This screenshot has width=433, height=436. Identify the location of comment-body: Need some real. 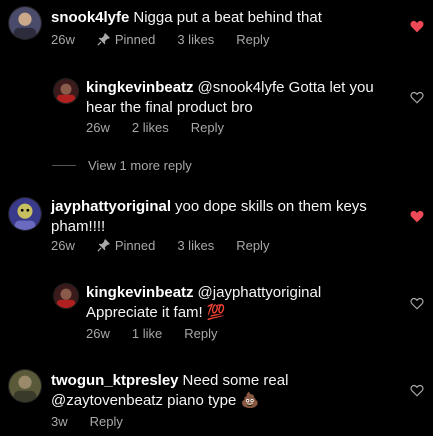
(235, 380).